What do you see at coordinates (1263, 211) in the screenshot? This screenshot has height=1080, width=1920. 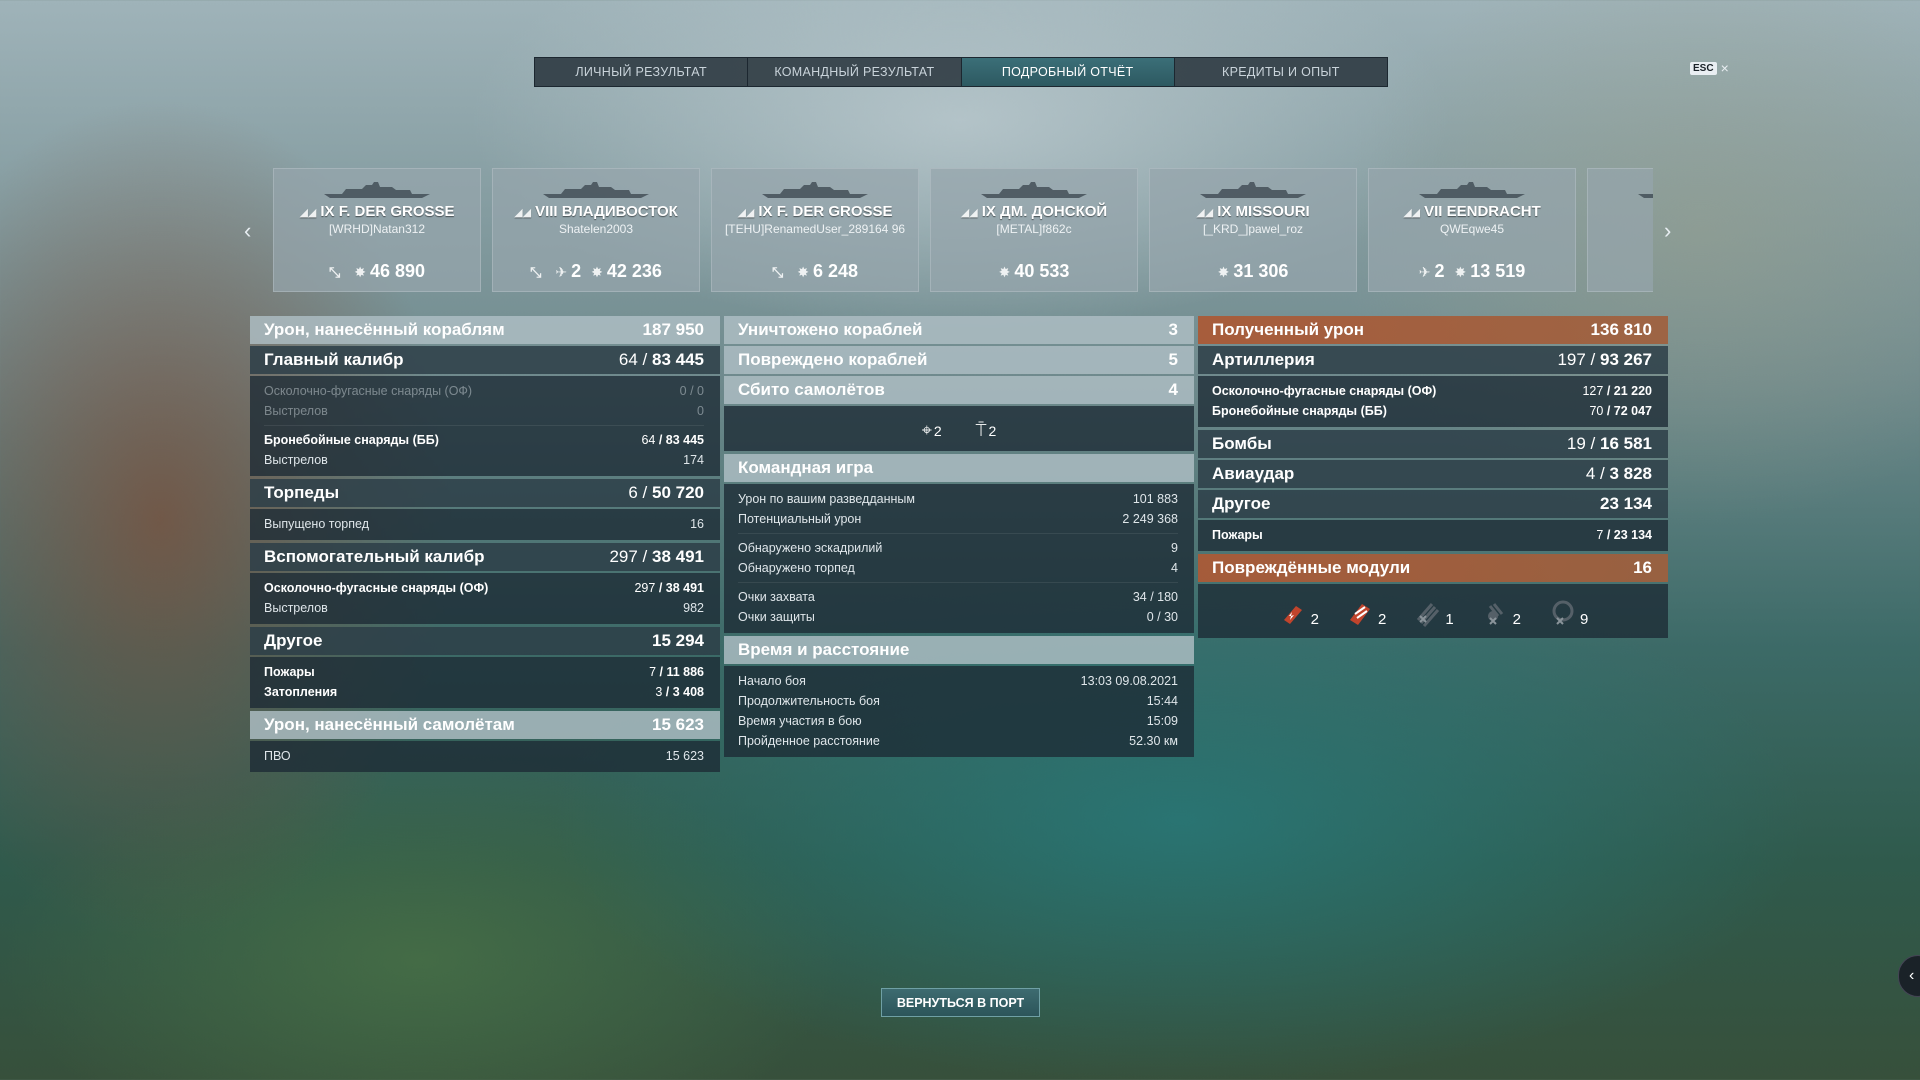 I see `ship-name-text: IX MISSOURI` at bounding box center [1263, 211].